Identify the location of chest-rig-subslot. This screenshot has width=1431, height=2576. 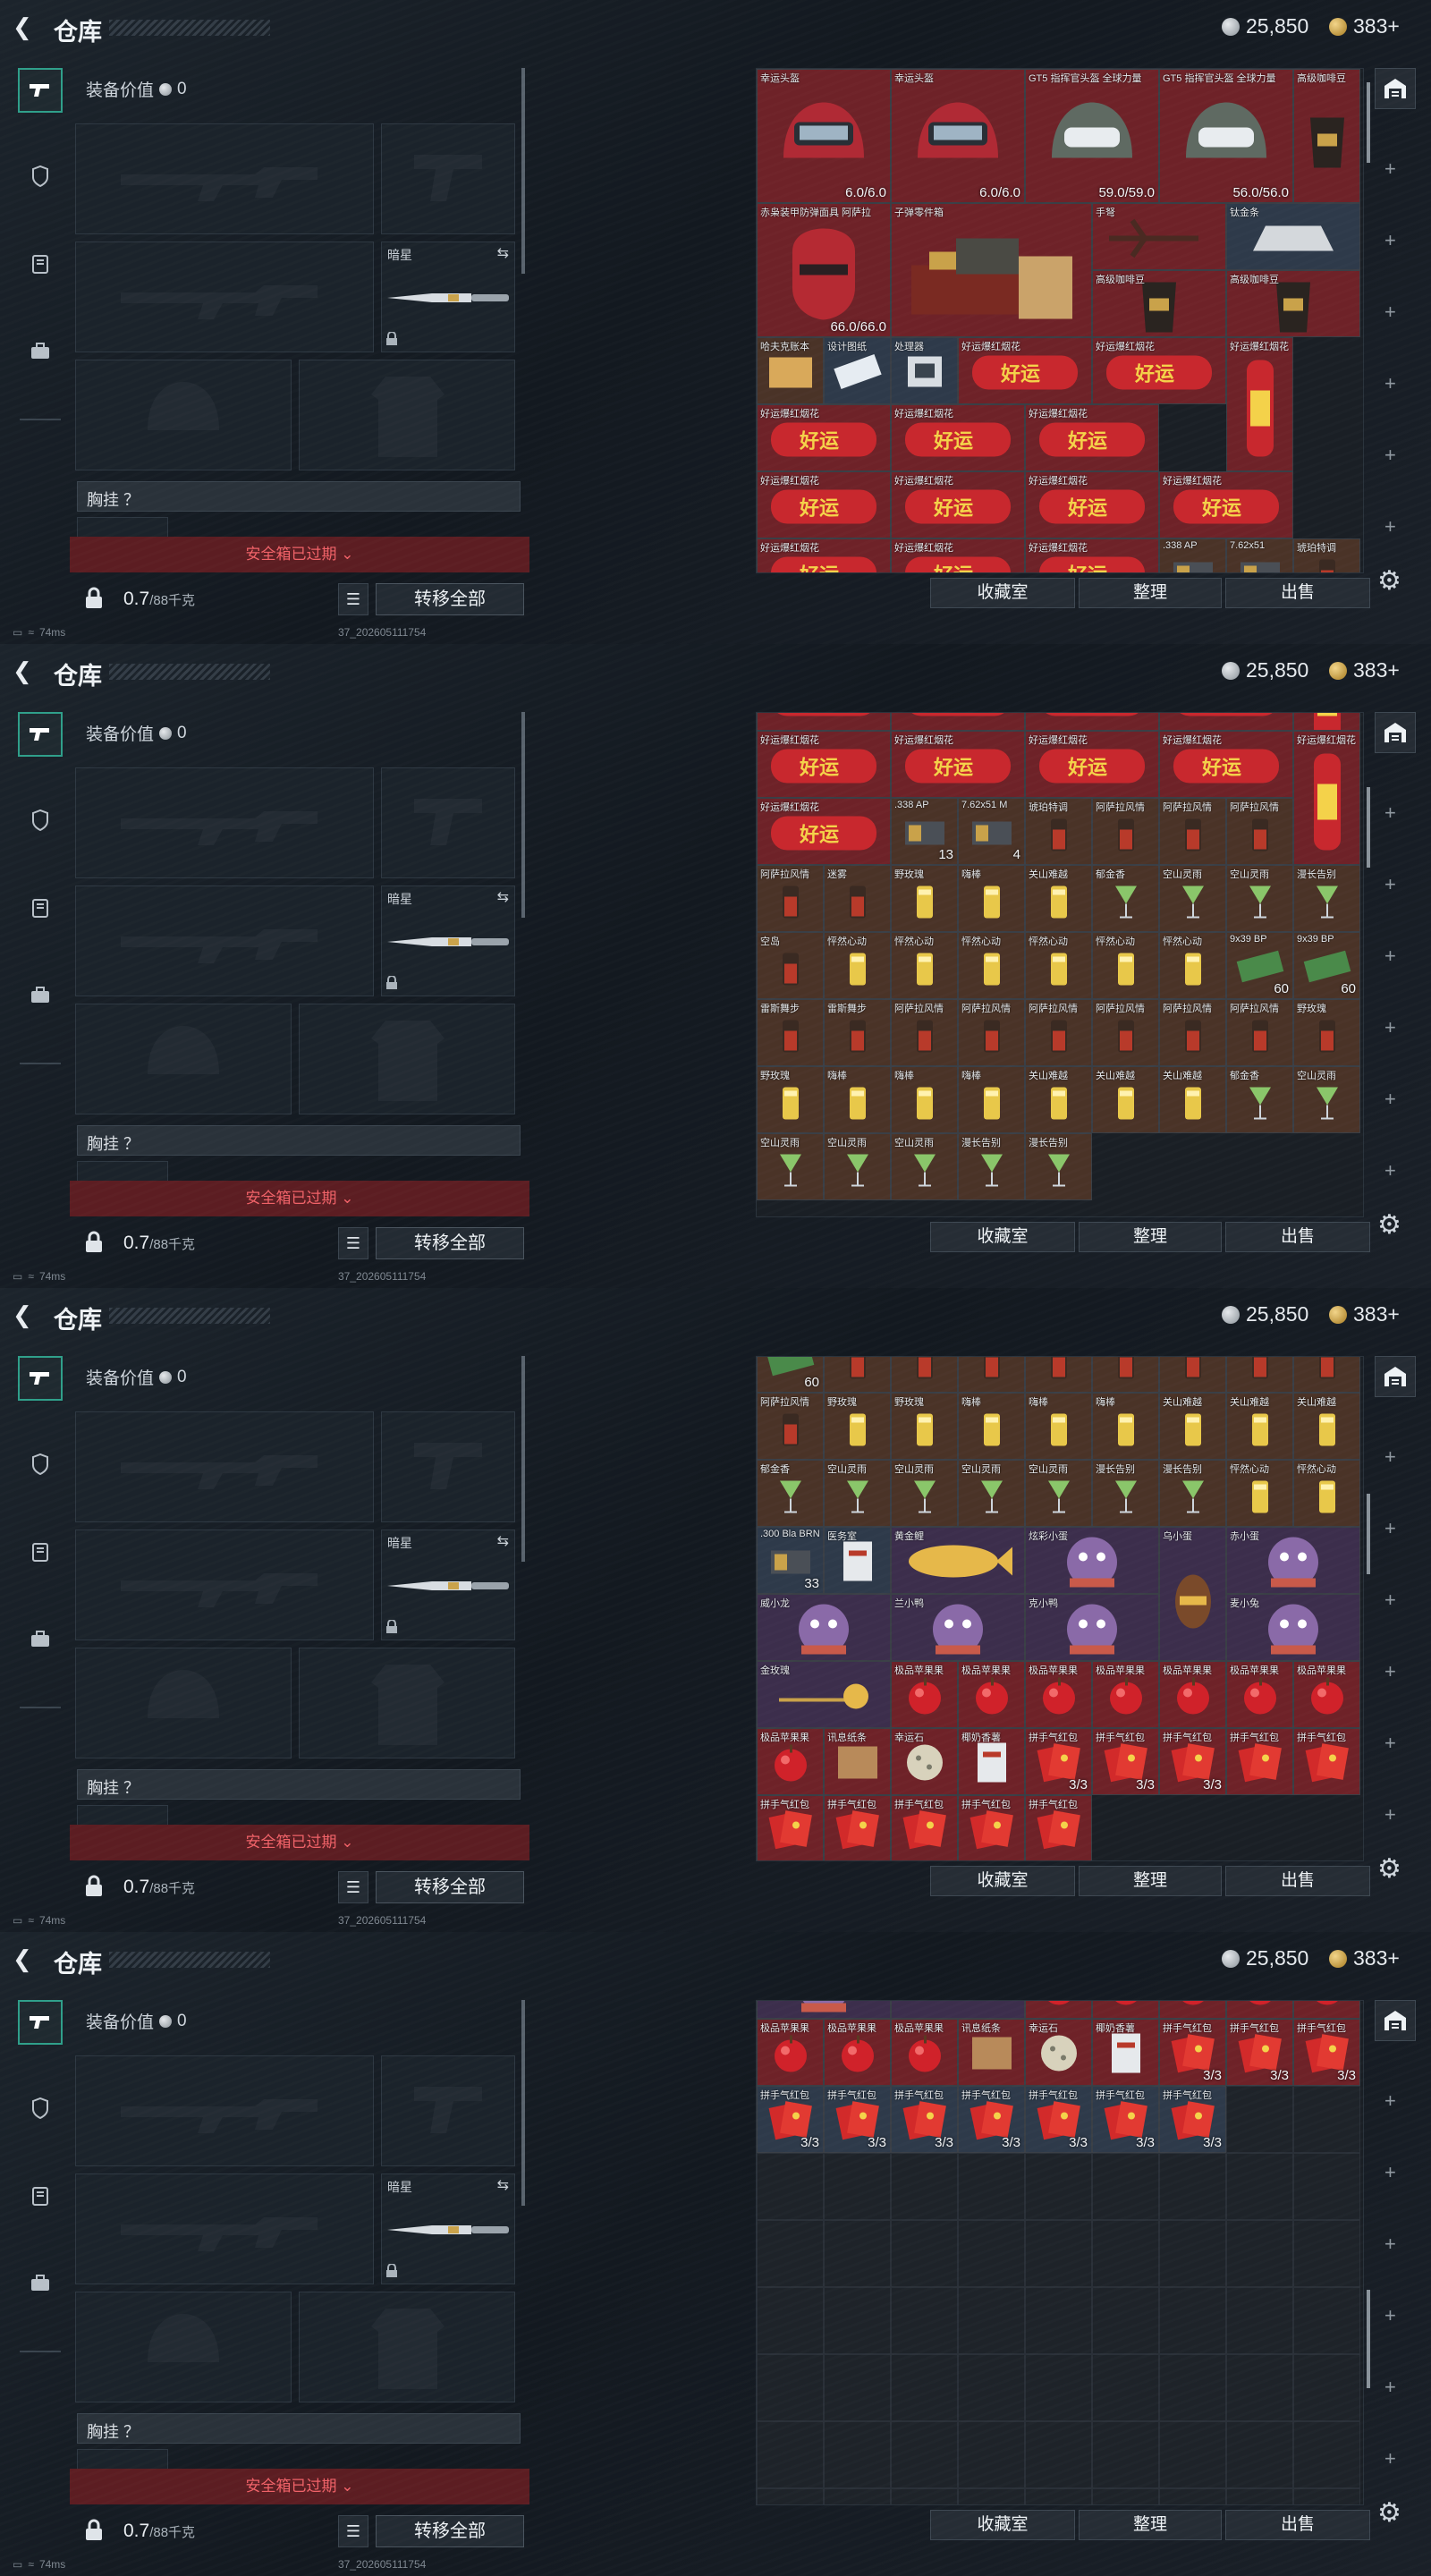
(123, 2459).